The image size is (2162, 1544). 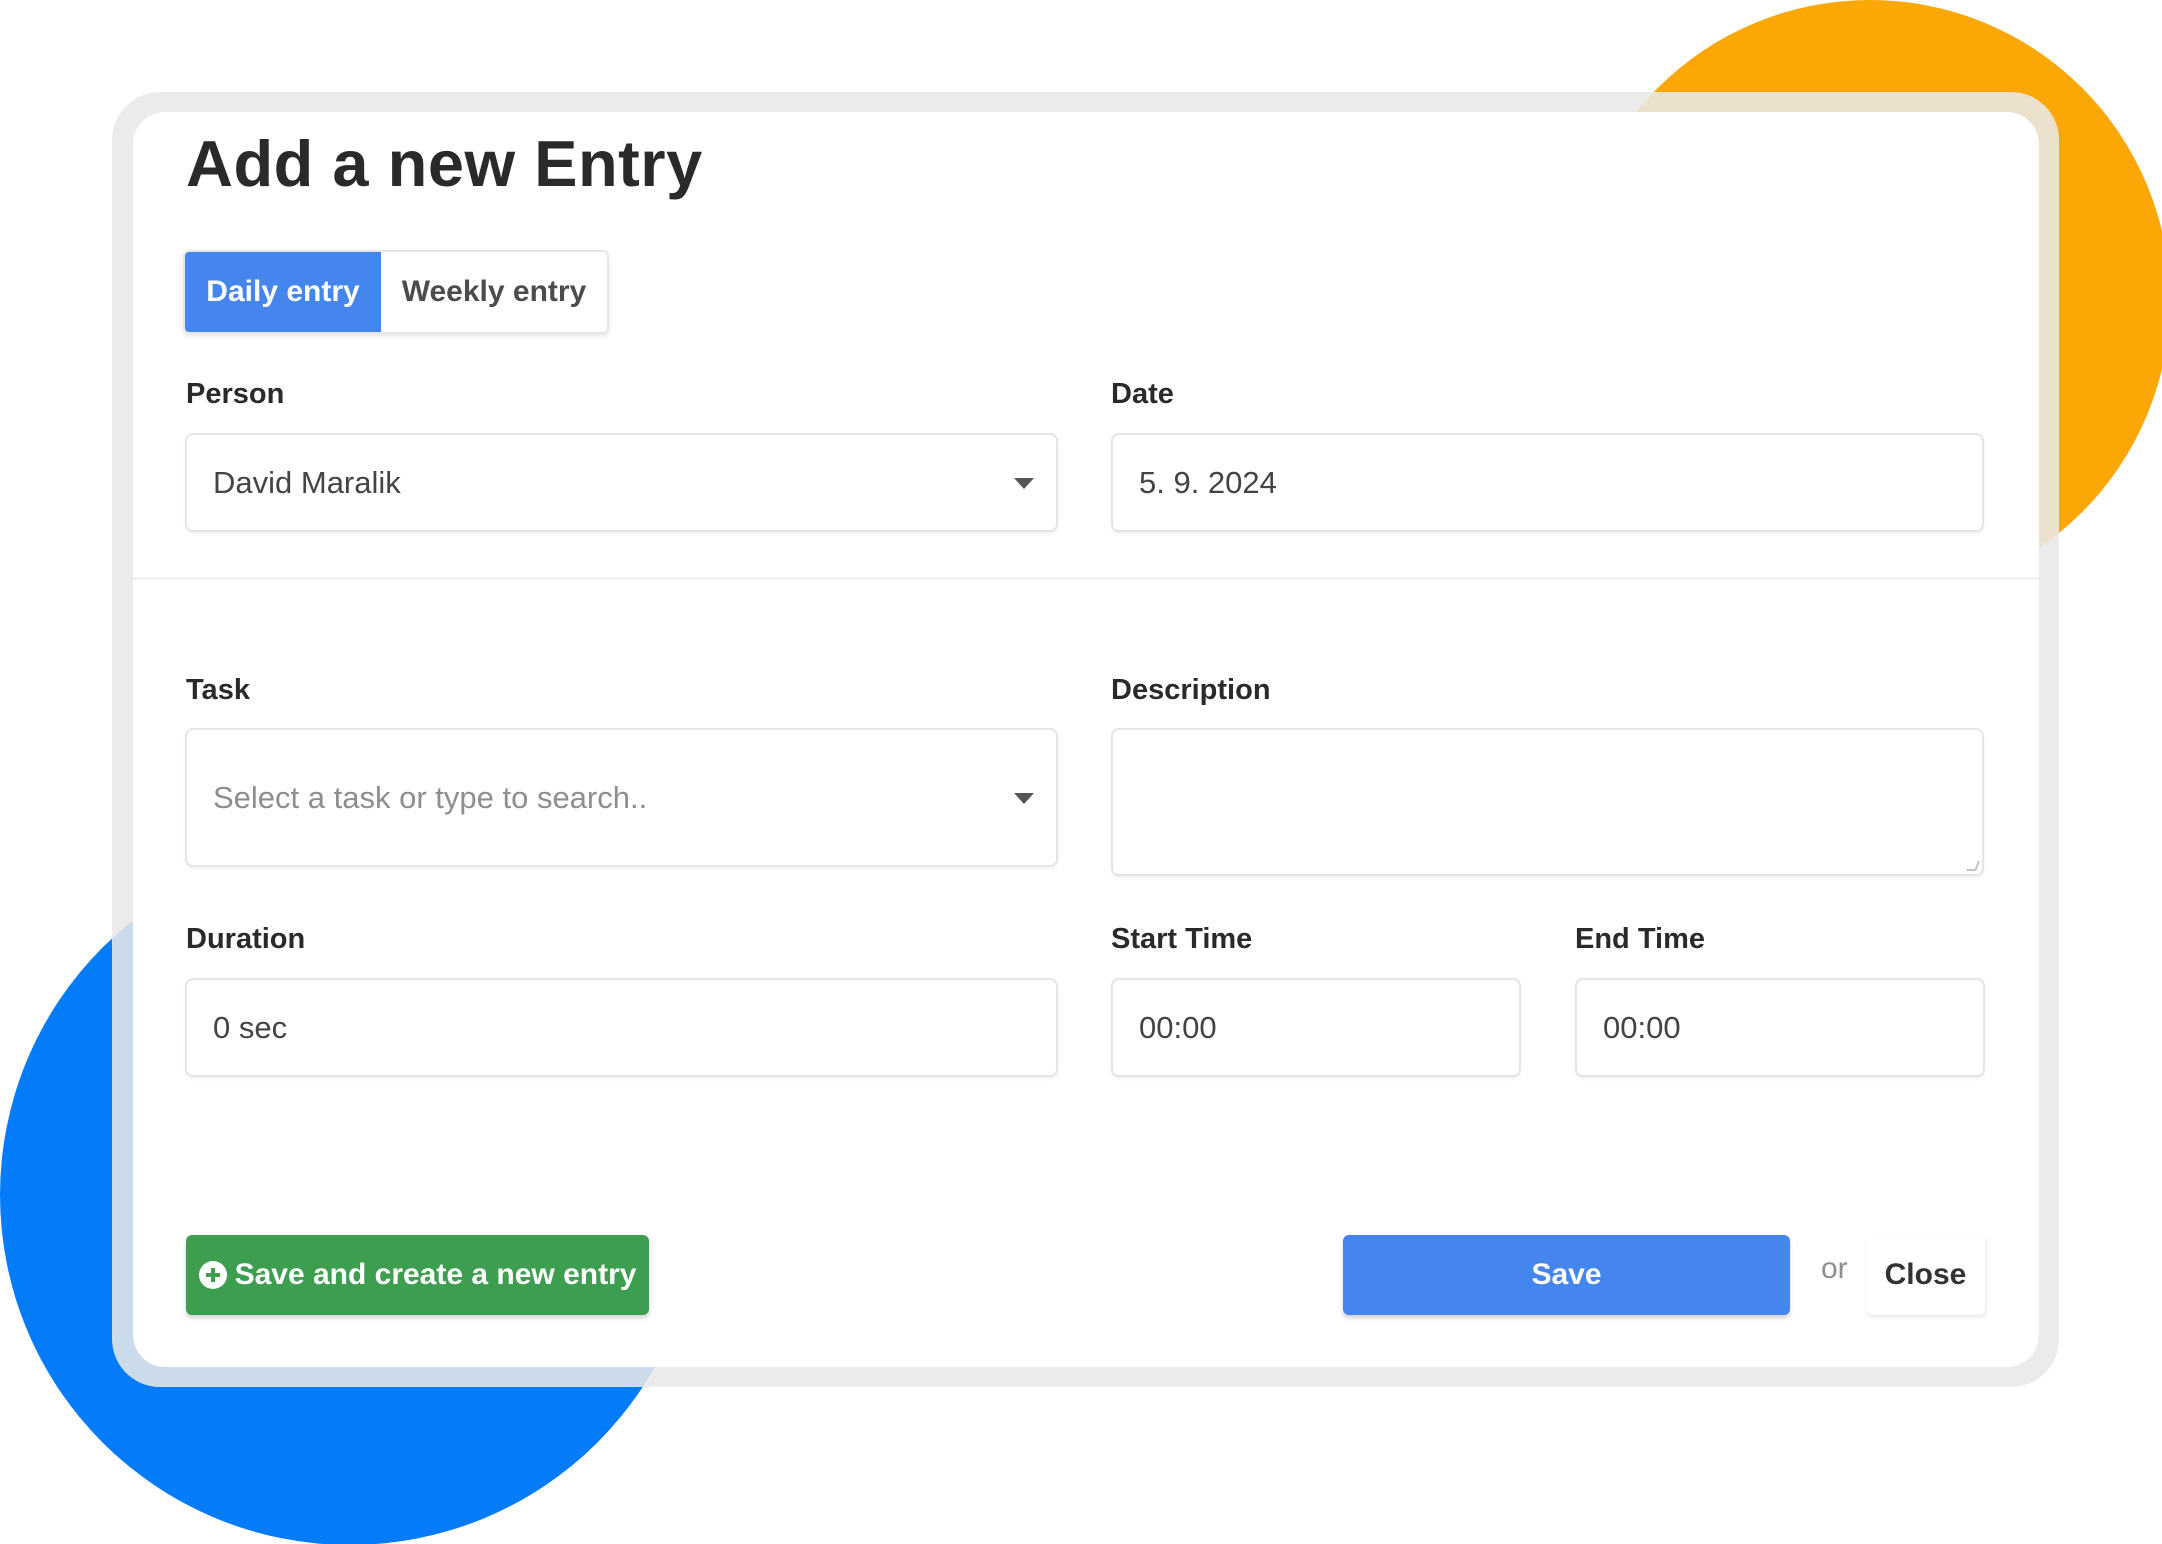 I want to click on duration-label: Duration, so click(x=246, y=939).